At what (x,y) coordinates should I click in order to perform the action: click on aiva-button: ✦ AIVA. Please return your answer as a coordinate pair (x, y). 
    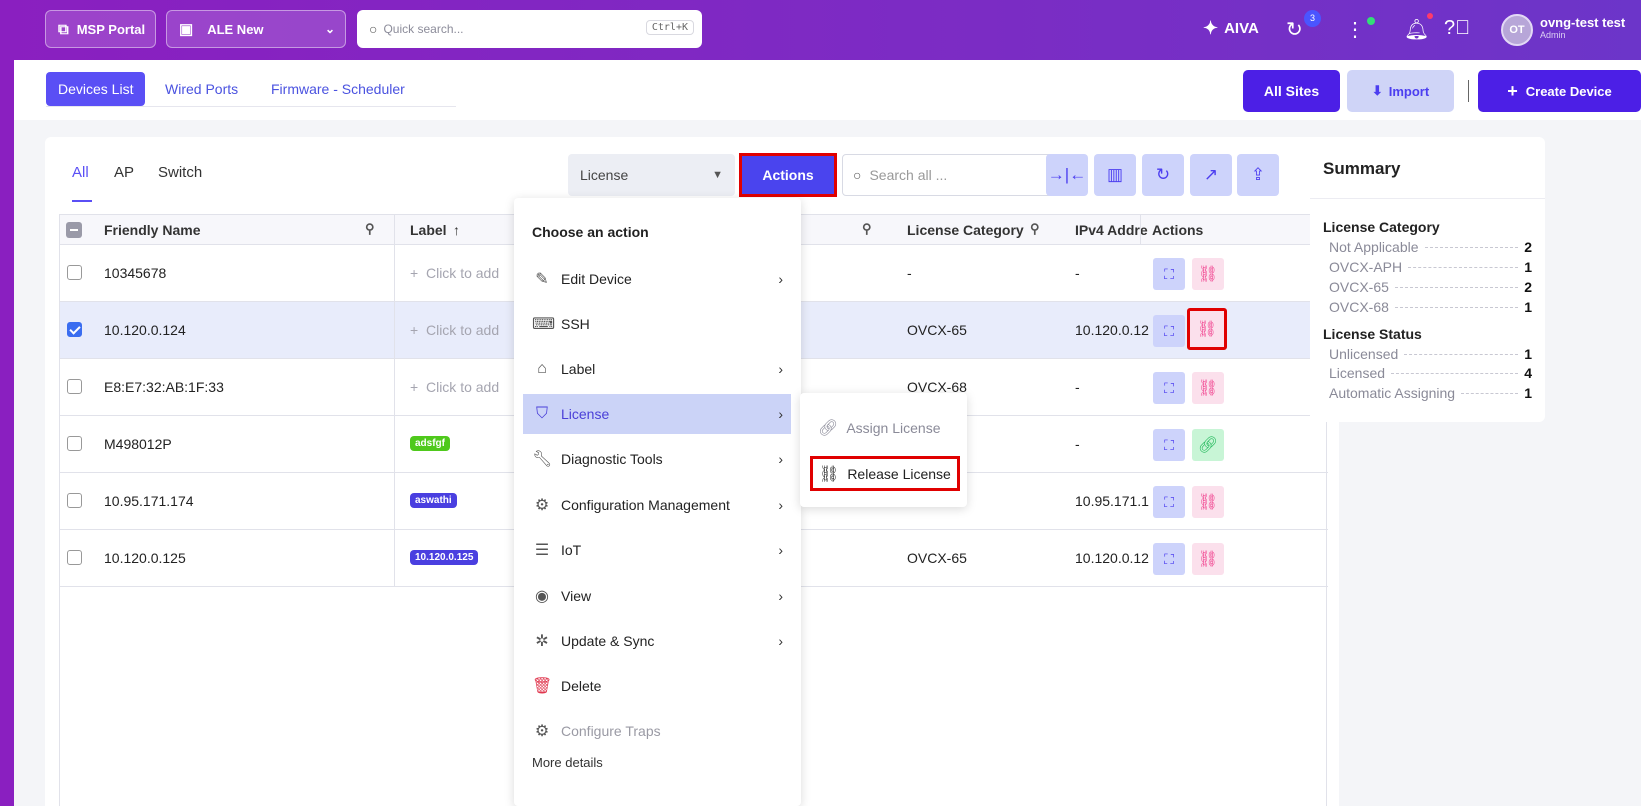
    Looking at the image, I should click on (1231, 28).